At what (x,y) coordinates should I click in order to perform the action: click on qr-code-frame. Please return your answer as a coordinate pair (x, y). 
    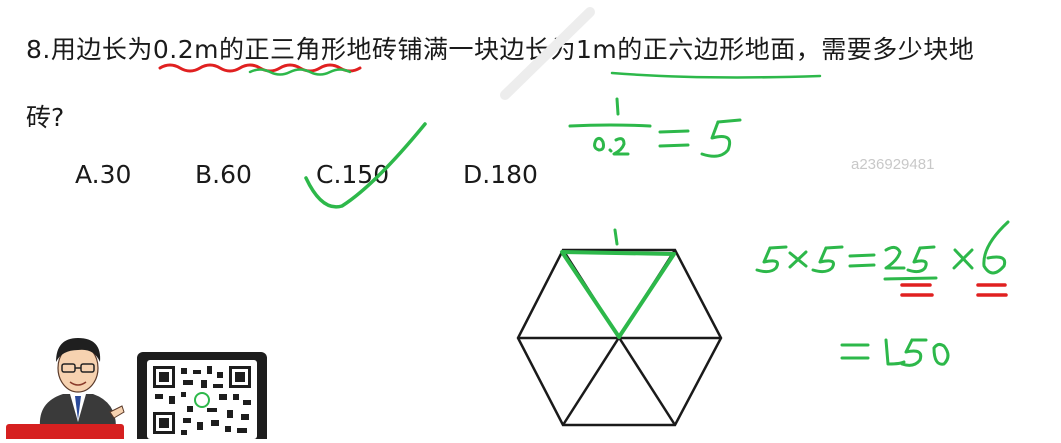
    Looking at the image, I should click on (202, 395).